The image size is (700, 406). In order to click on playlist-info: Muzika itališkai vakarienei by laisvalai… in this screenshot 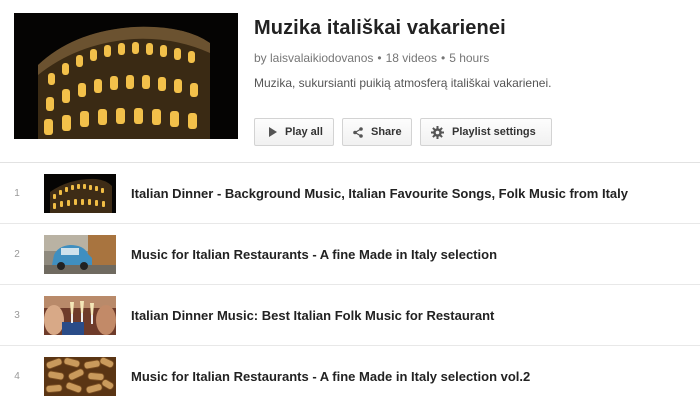, I will do `click(474, 53)`.